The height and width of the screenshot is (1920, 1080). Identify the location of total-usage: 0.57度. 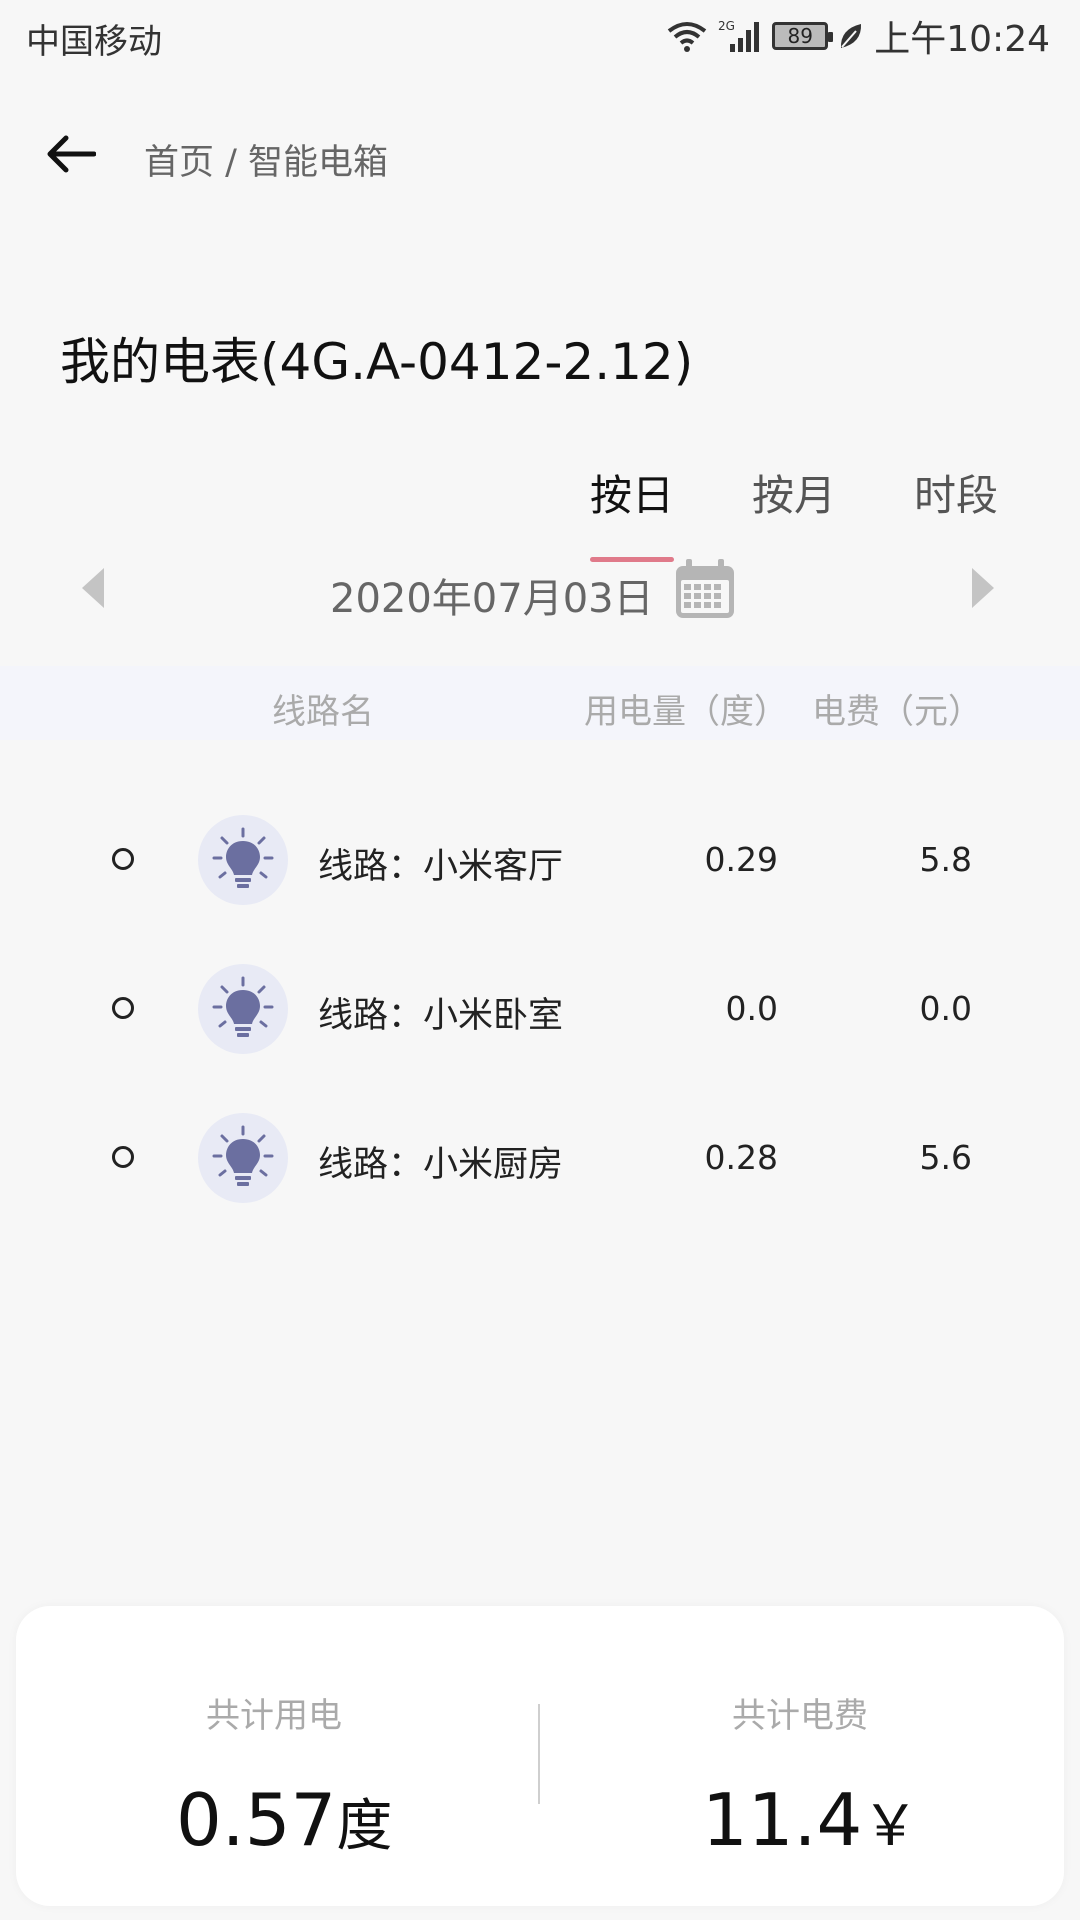
(284, 1820).